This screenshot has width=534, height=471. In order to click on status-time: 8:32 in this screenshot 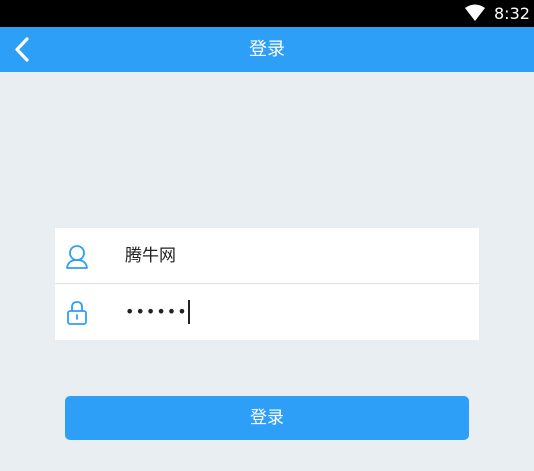, I will do `click(512, 13)`.